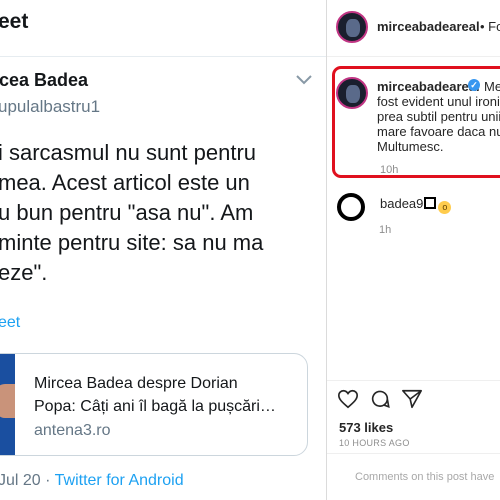  I want to click on tweet-text-line: mea. Acest articol este un, so click(125, 182).